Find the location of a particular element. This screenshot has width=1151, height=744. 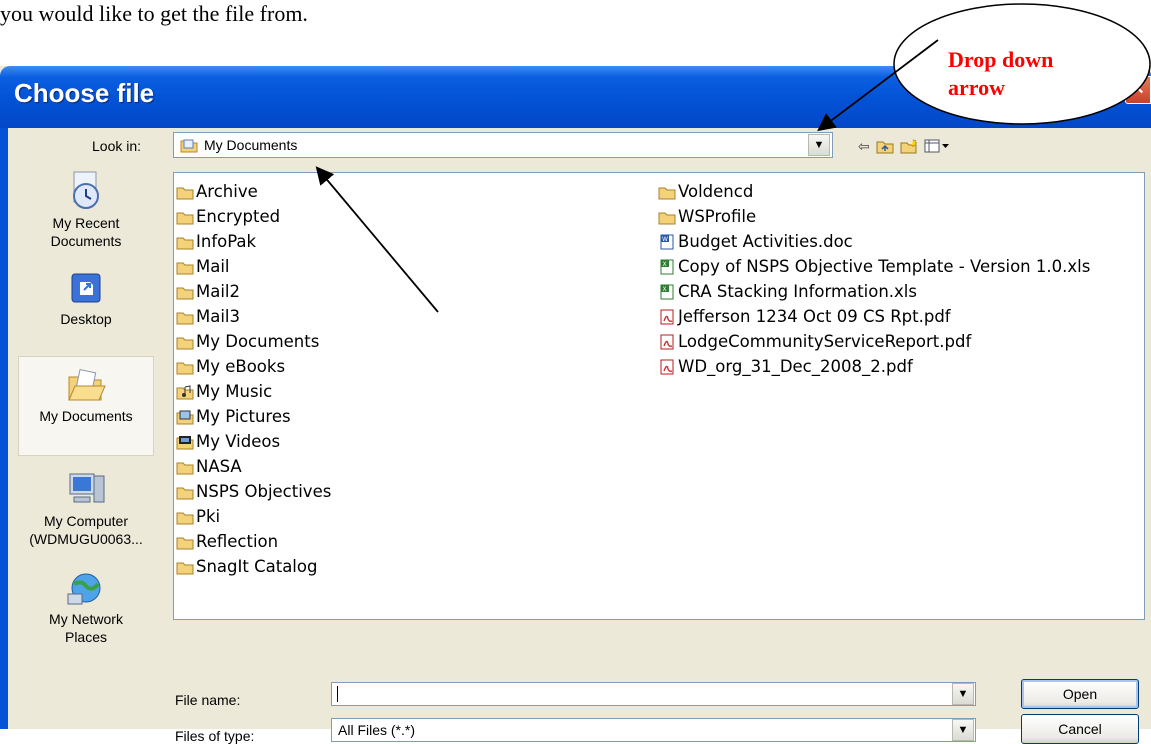

files-of-type-label: Files of type: is located at coordinates (215, 736).